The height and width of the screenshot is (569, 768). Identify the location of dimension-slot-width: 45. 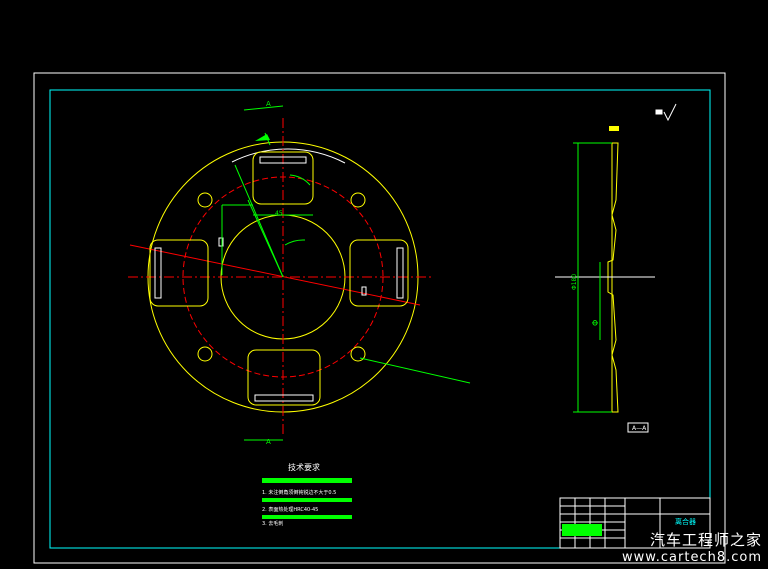
(279, 213).